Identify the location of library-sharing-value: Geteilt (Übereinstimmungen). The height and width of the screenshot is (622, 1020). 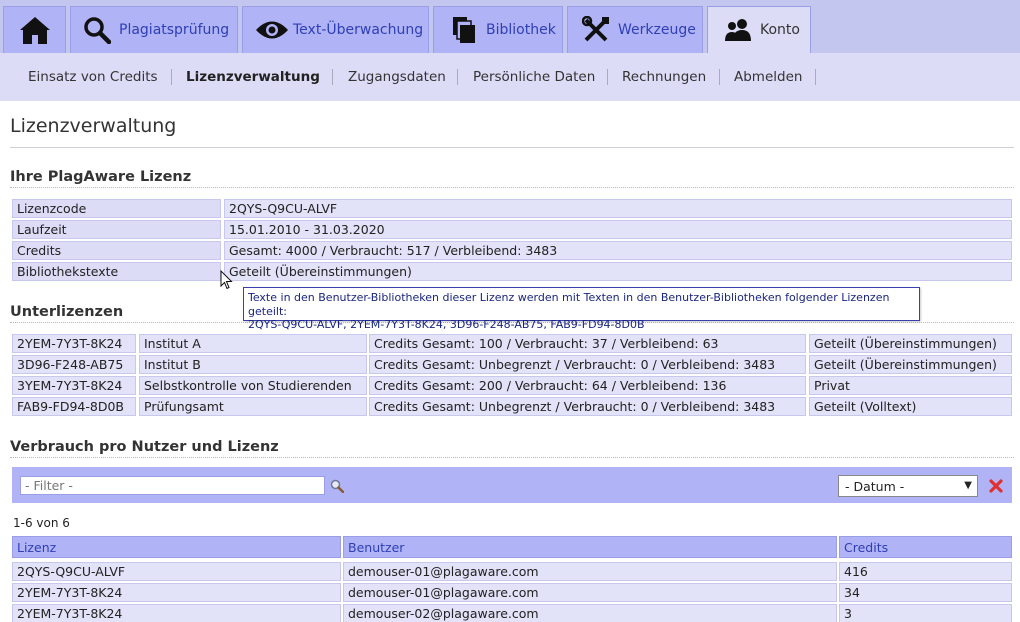
(618, 271).